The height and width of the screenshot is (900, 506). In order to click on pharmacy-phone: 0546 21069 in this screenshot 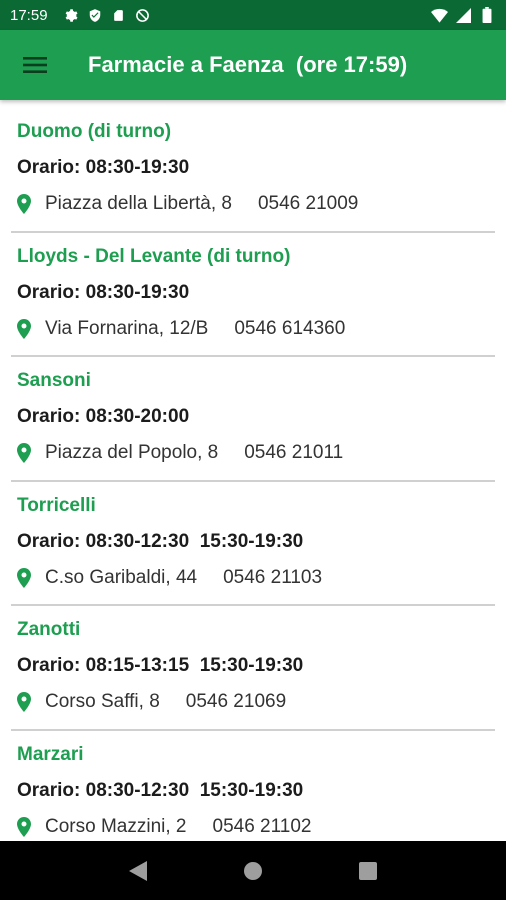, I will do `click(236, 702)`.